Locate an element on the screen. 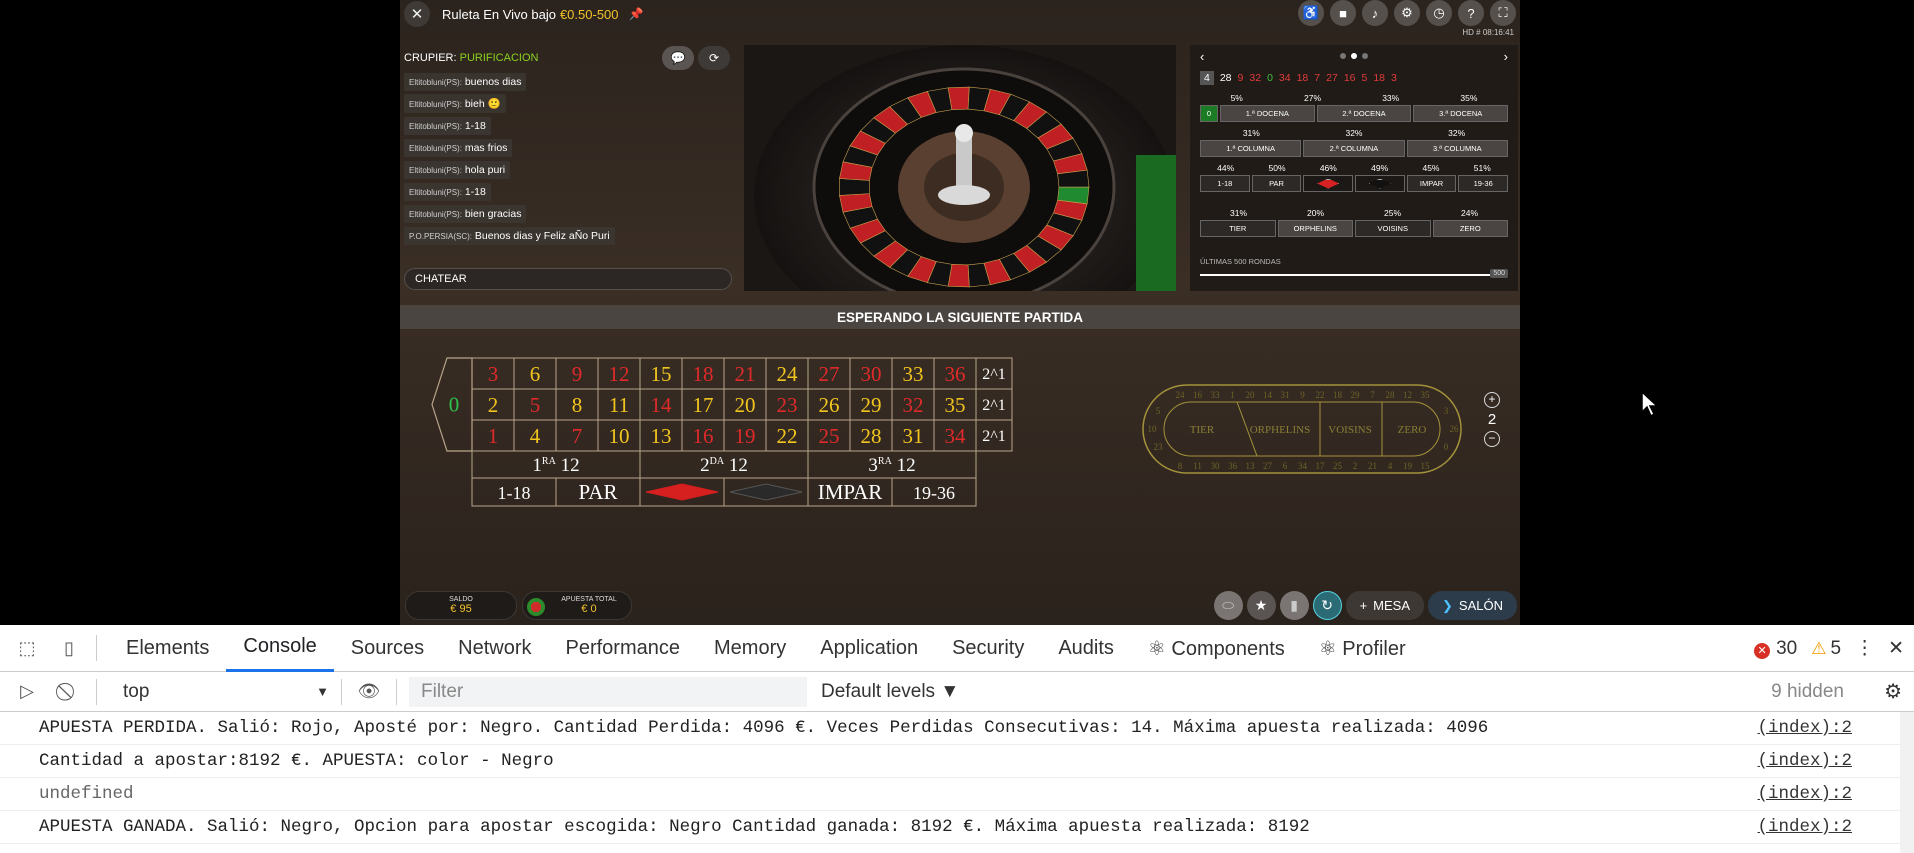 The width and height of the screenshot is (1914, 853). chat-input: CHATEAR is located at coordinates (568, 279).